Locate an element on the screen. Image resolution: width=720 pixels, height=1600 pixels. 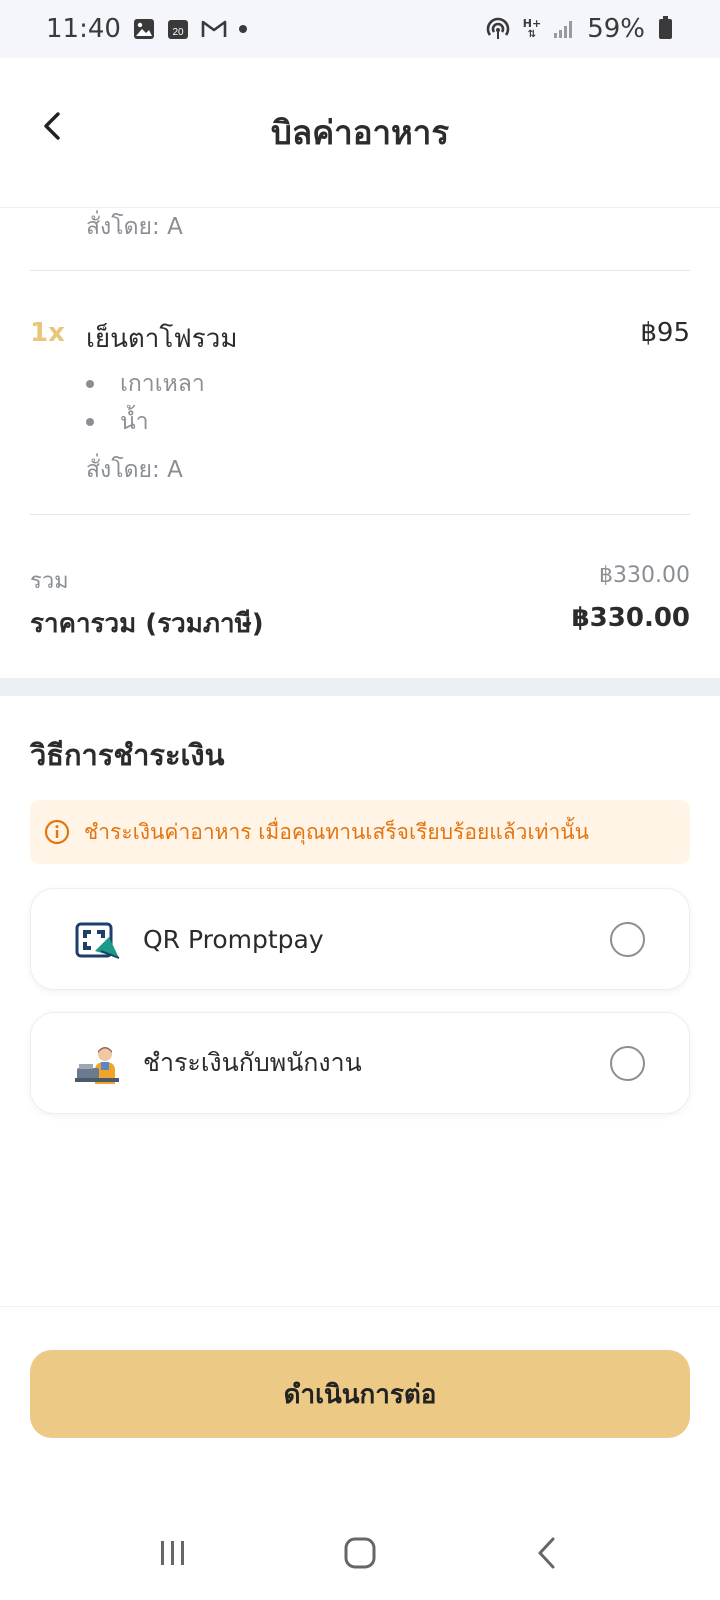
total-value: ฿330.00 is located at coordinates (630, 618).